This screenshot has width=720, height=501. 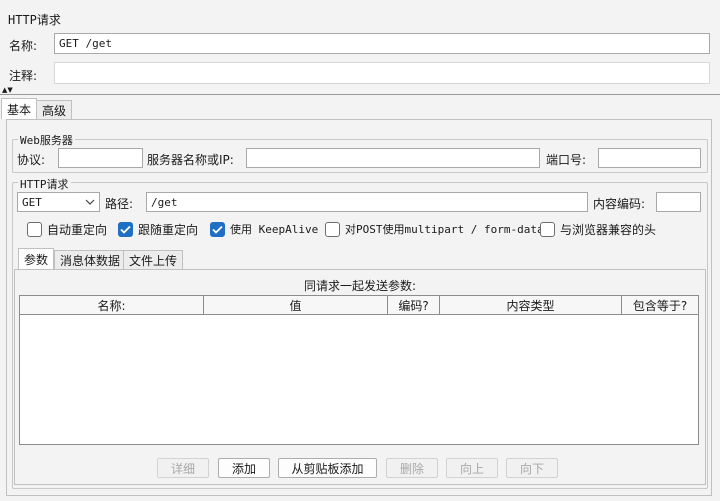 What do you see at coordinates (90, 202) in the screenshot?
I see `chevron-down-icon` at bounding box center [90, 202].